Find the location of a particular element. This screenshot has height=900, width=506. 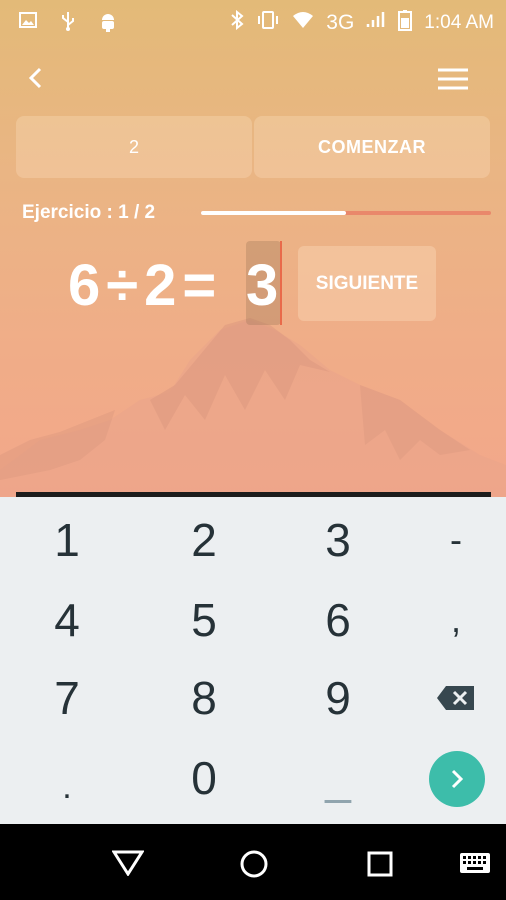

key-9: 9 is located at coordinates (338, 698).